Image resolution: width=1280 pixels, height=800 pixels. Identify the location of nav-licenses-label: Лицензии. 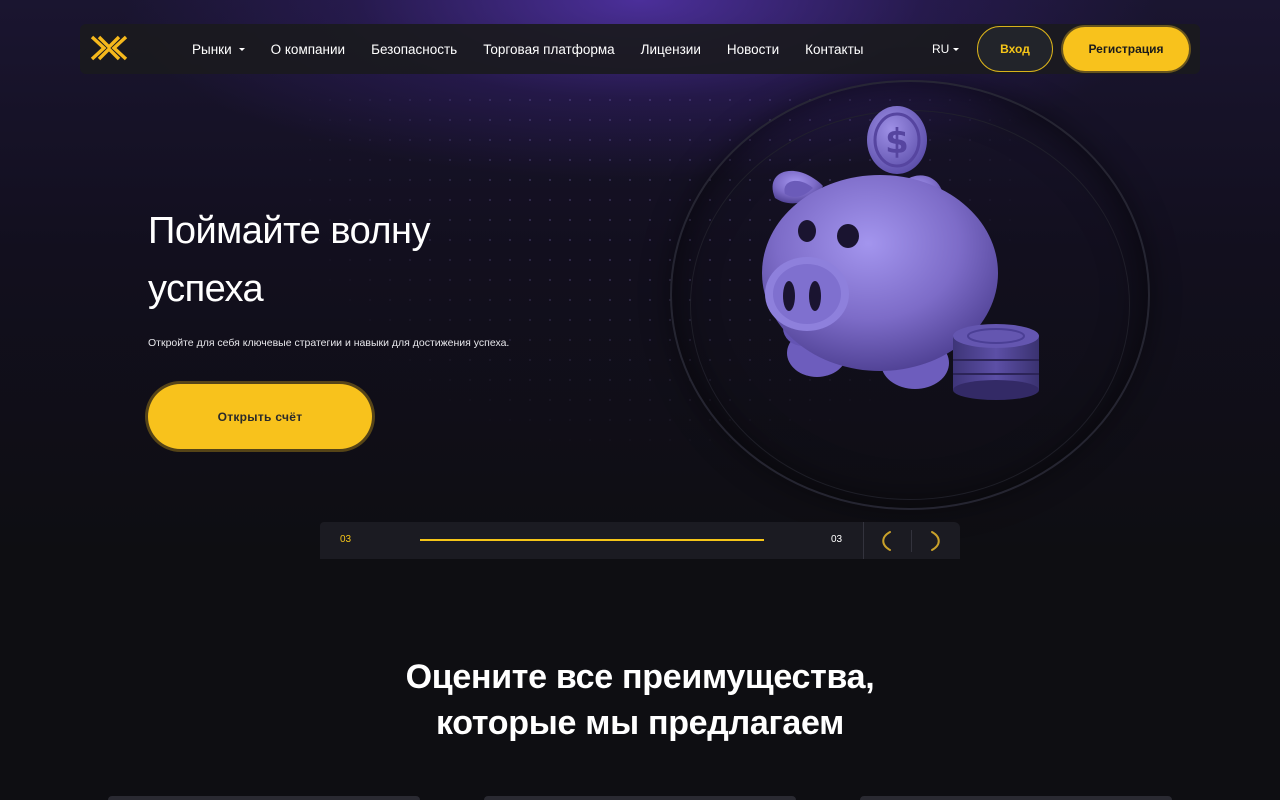
(670, 49).